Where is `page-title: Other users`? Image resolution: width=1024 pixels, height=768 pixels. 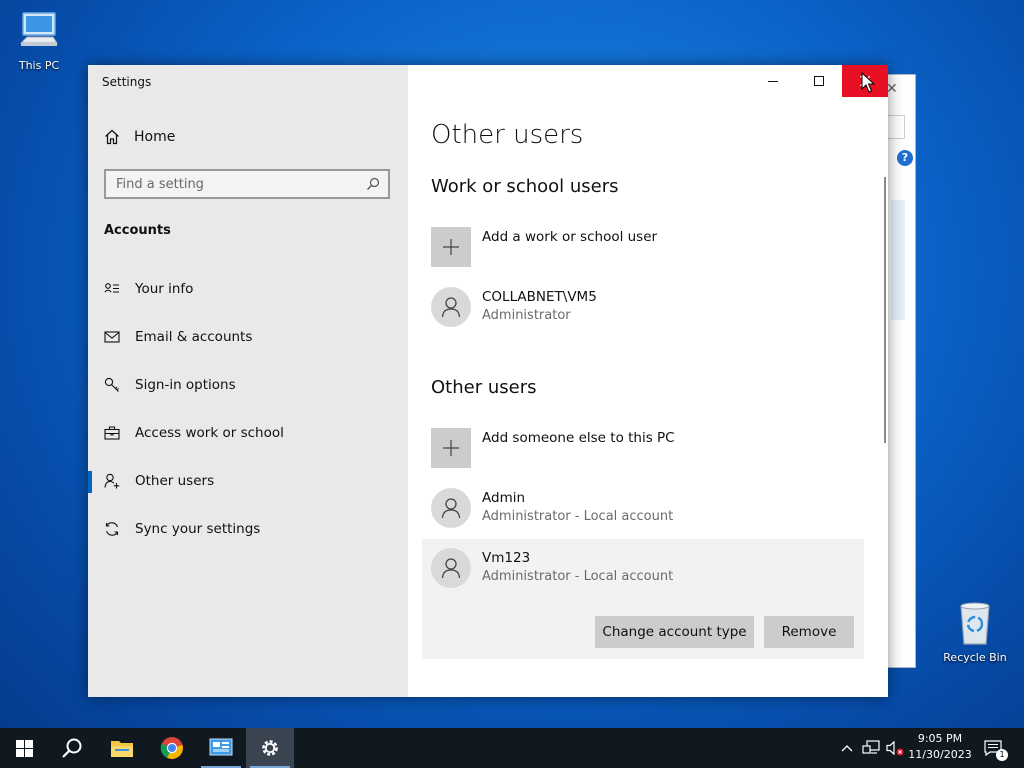
page-title: Other users is located at coordinates (507, 135).